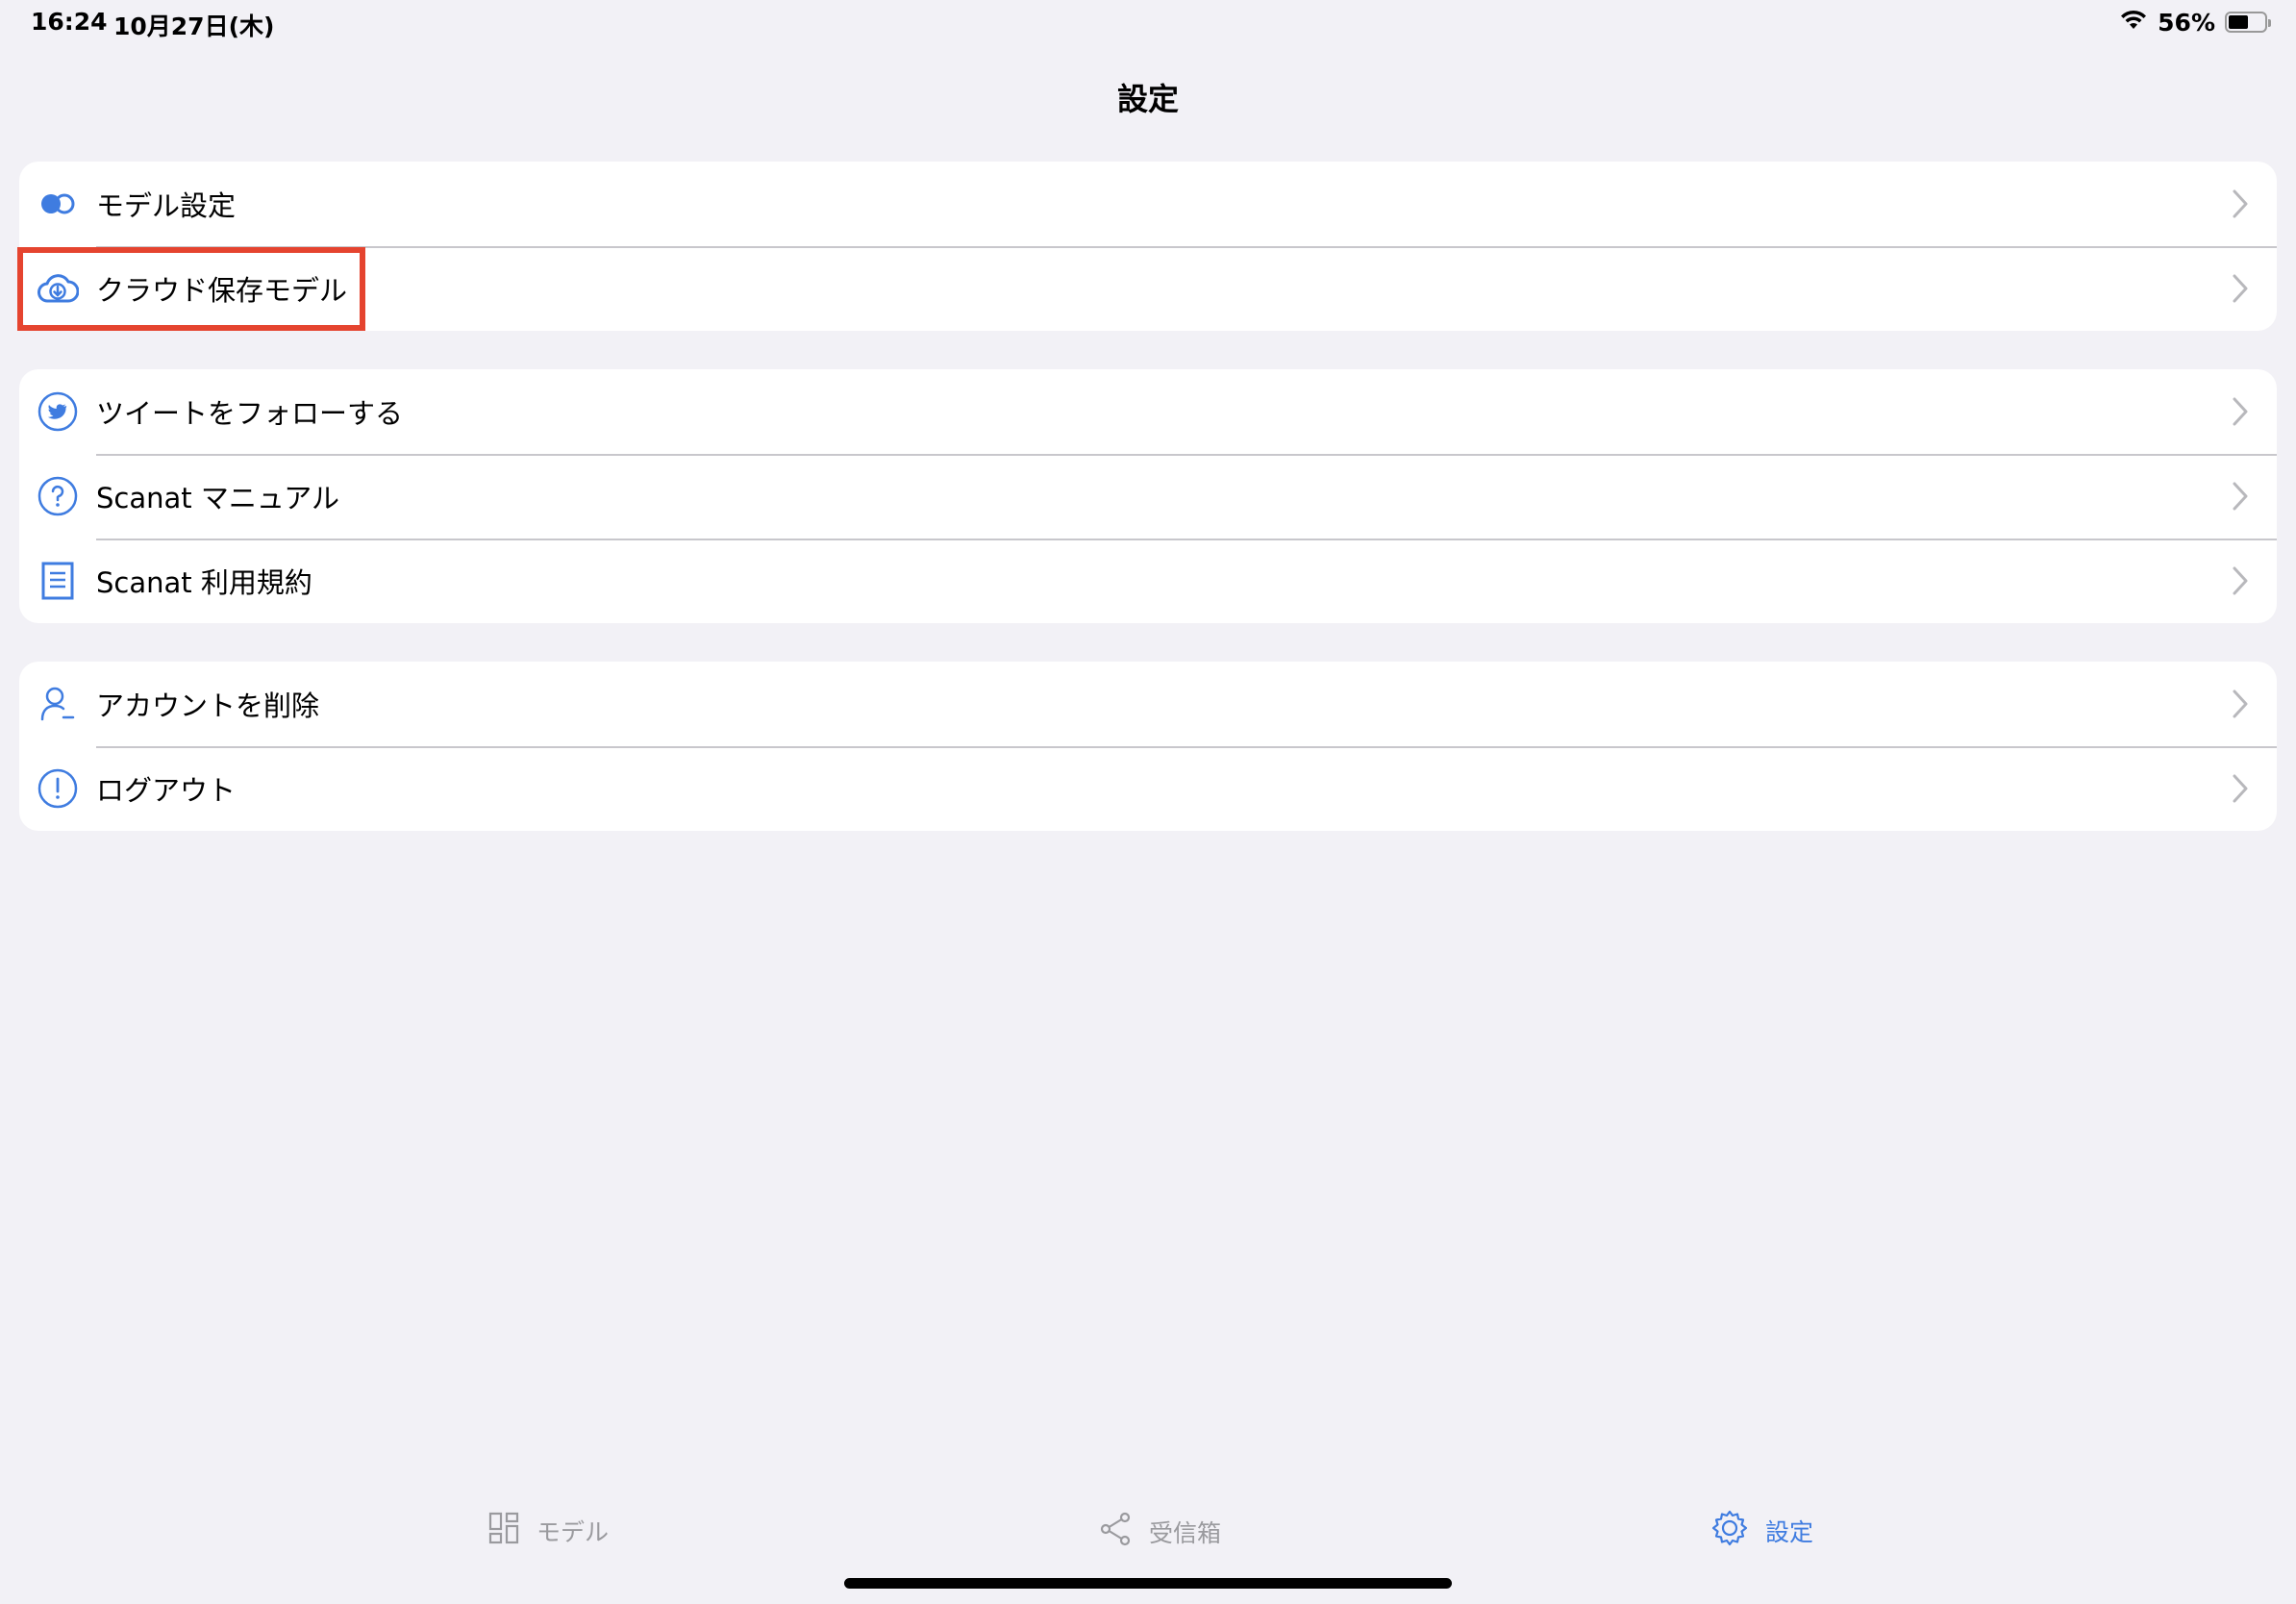 The height and width of the screenshot is (1604, 2296). I want to click on battery-percent: 56%, so click(2186, 22).